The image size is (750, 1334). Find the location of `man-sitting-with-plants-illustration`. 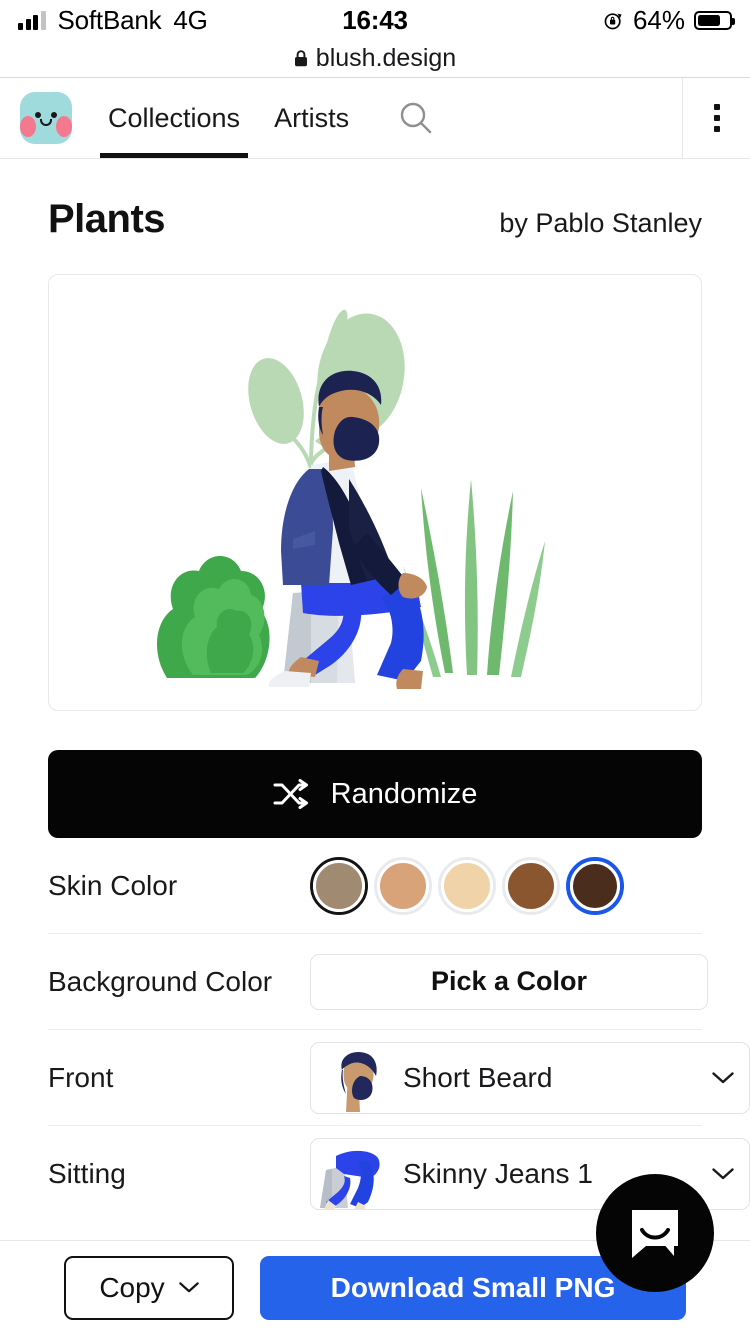

man-sitting-with-plants-illustration is located at coordinates (350, 499).